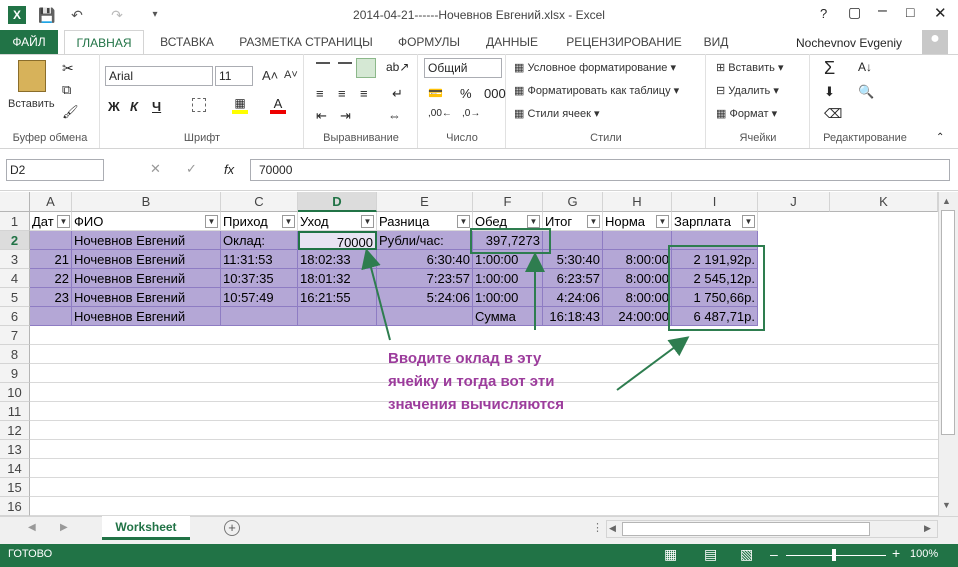 The width and height of the screenshot is (958, 567). I want to click on table-cell: 10:37:35, so click(259, 278).